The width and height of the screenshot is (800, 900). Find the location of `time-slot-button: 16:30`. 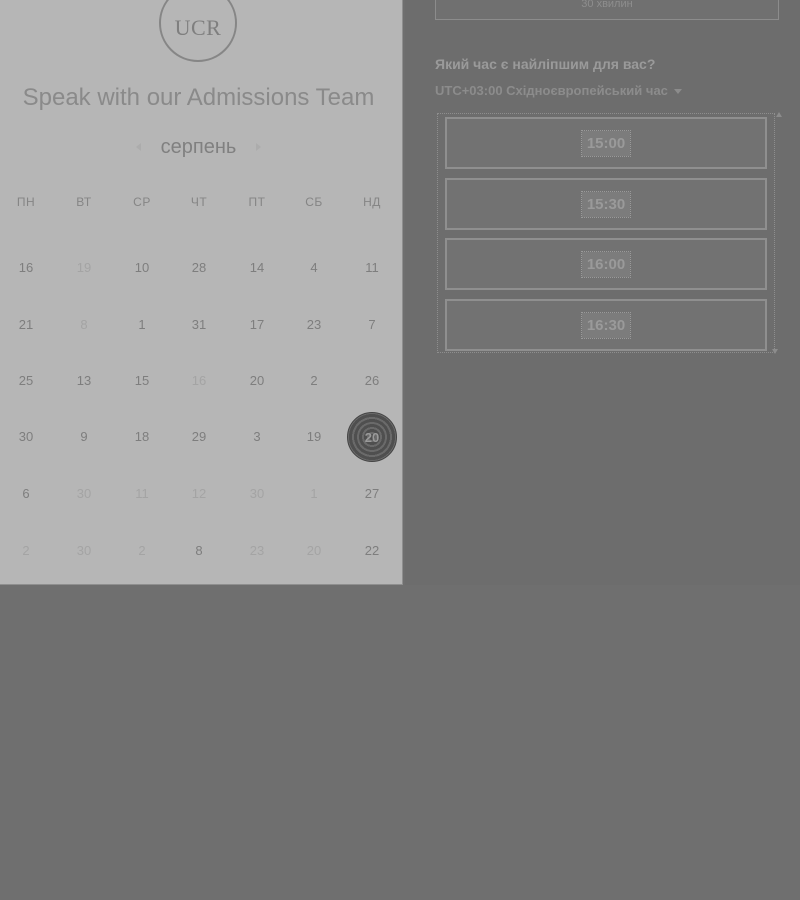

time-slot-button: 16:30 is located at coordinates (606, 325).